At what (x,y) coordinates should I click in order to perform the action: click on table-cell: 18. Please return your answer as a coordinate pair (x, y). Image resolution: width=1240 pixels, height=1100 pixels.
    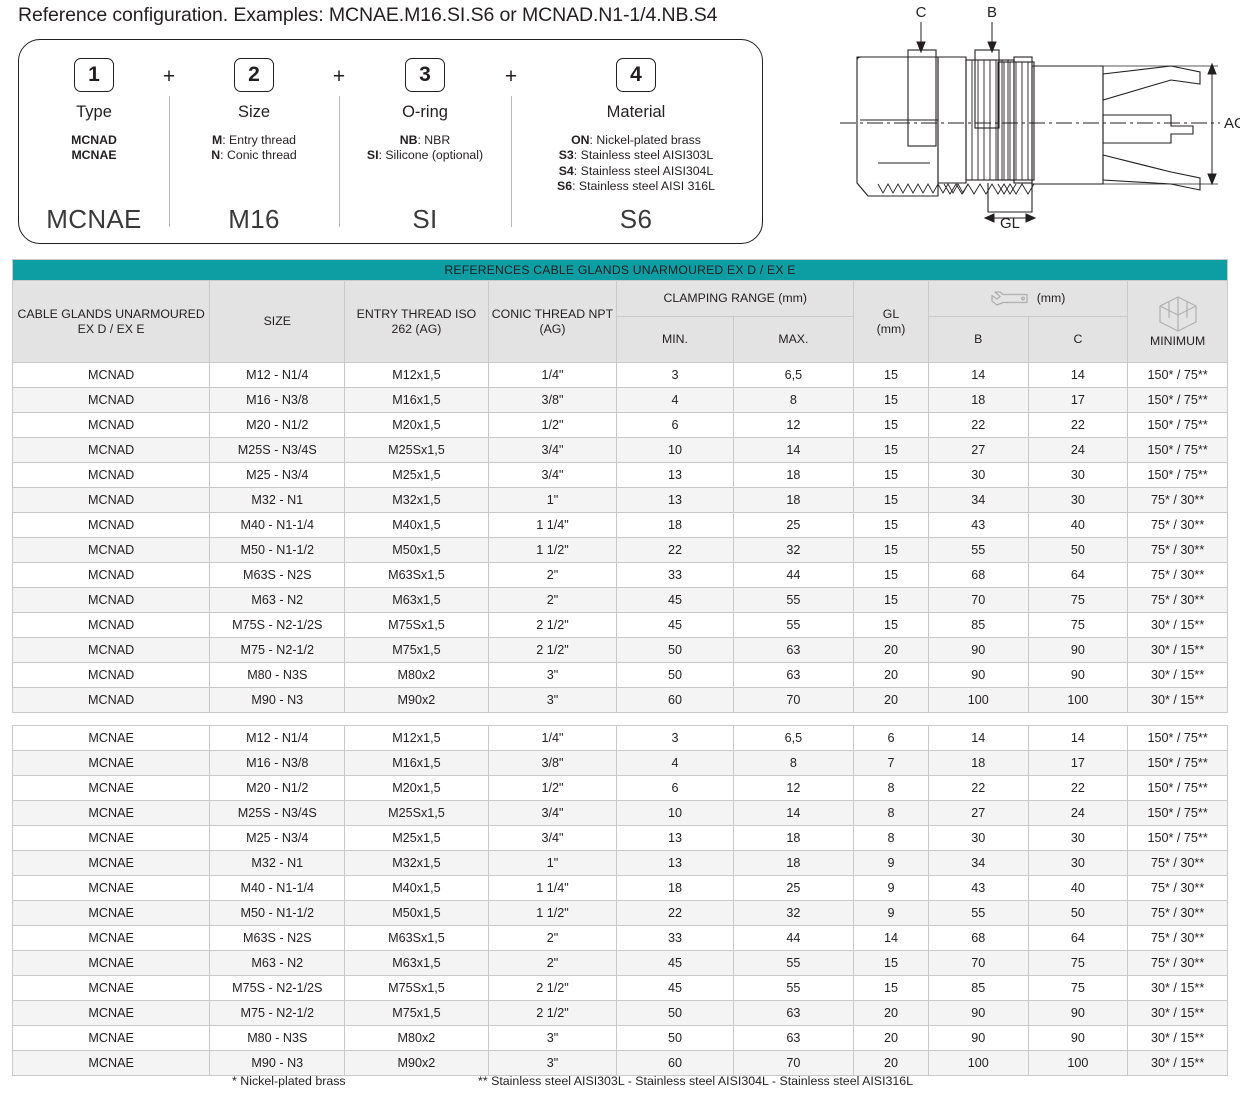
    Looking at the image, I should click on (793, 475).